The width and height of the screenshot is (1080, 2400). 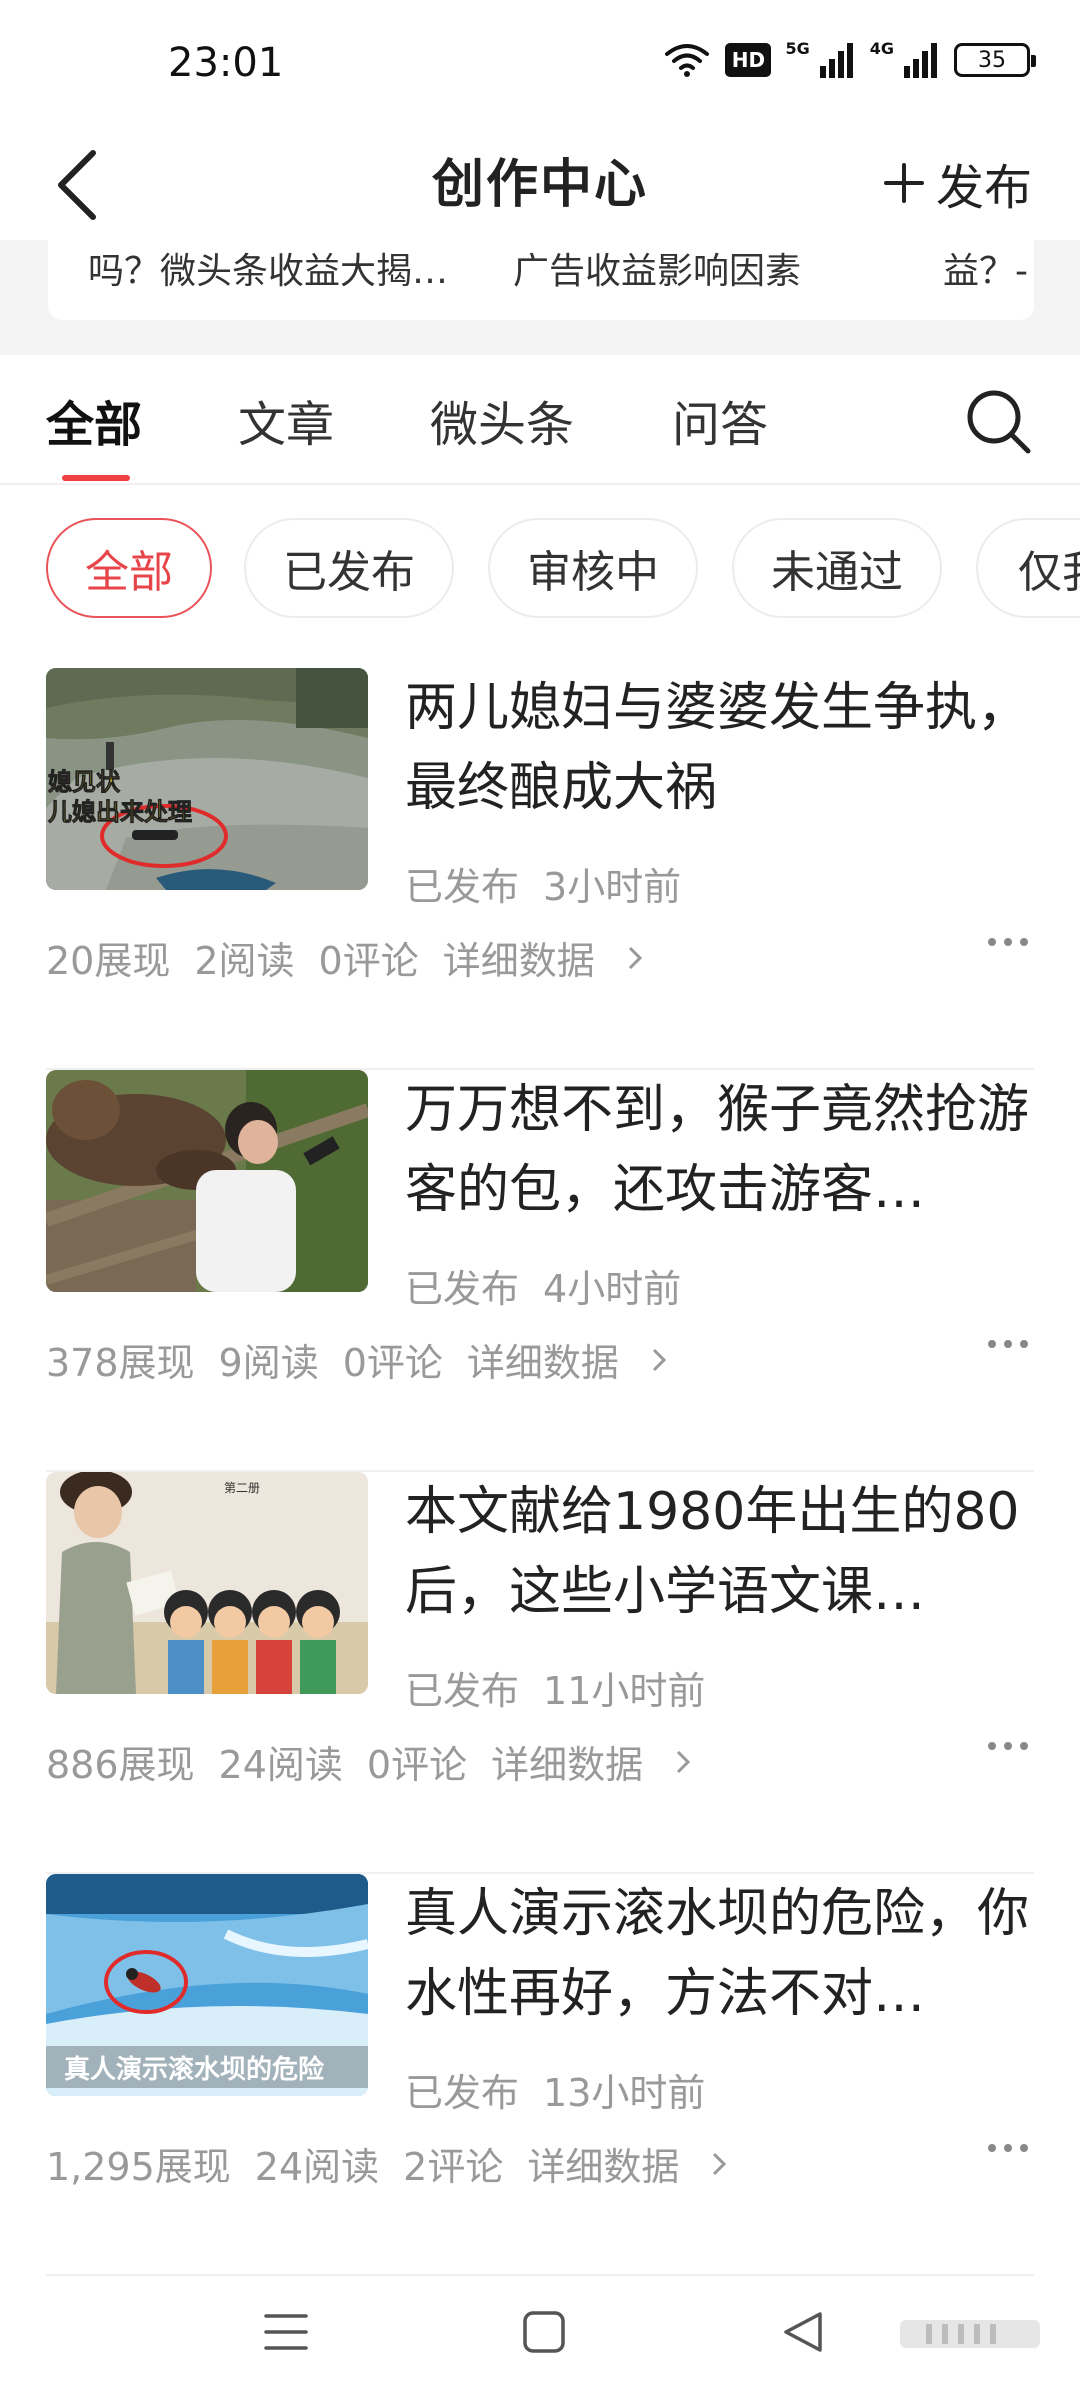 I want to click on filter-chip-reviewing: 审核中, so click(x=593, y=568).